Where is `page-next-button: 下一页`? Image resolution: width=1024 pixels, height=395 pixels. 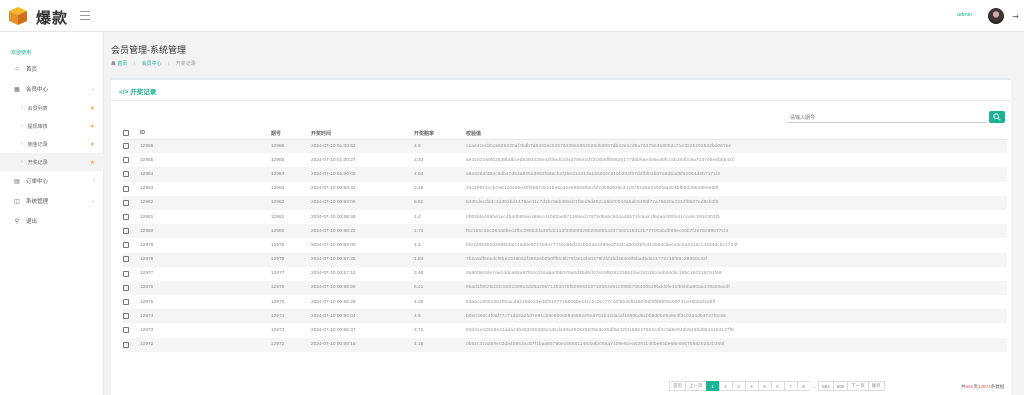
page-next-button: 下一页 is located at coordinates (858, 386).